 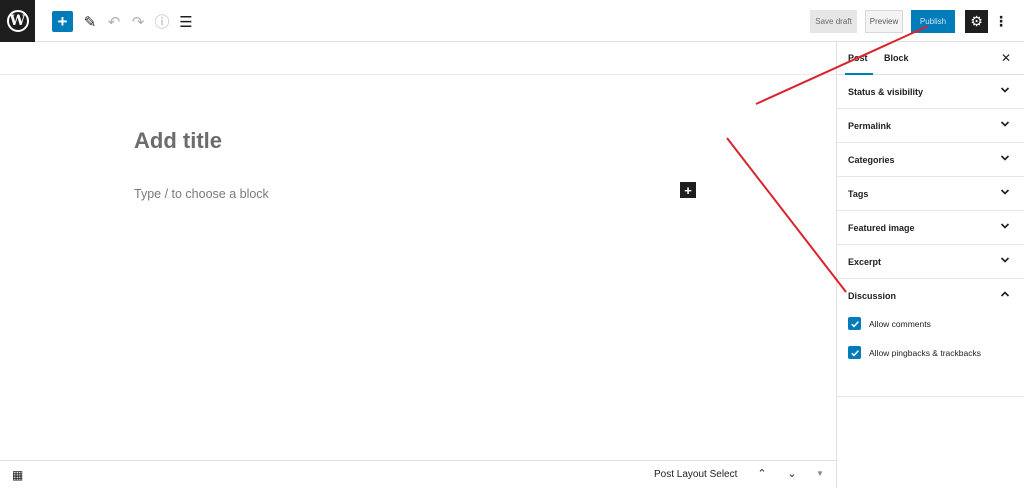 I want to click on allow-pingbacks-checkbox, so click(x=854, y=352).